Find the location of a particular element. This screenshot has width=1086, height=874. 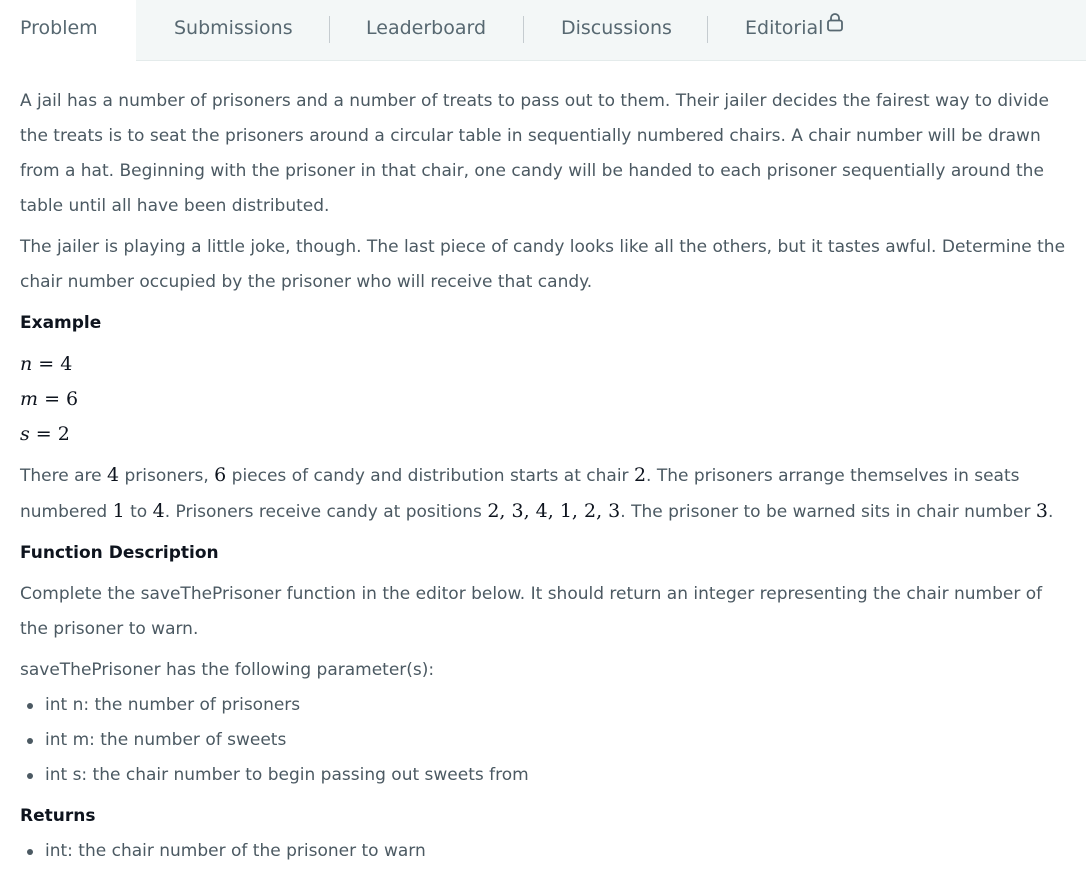

tab-leaderboard: Leaderboard is located at coordinates (426, 30).